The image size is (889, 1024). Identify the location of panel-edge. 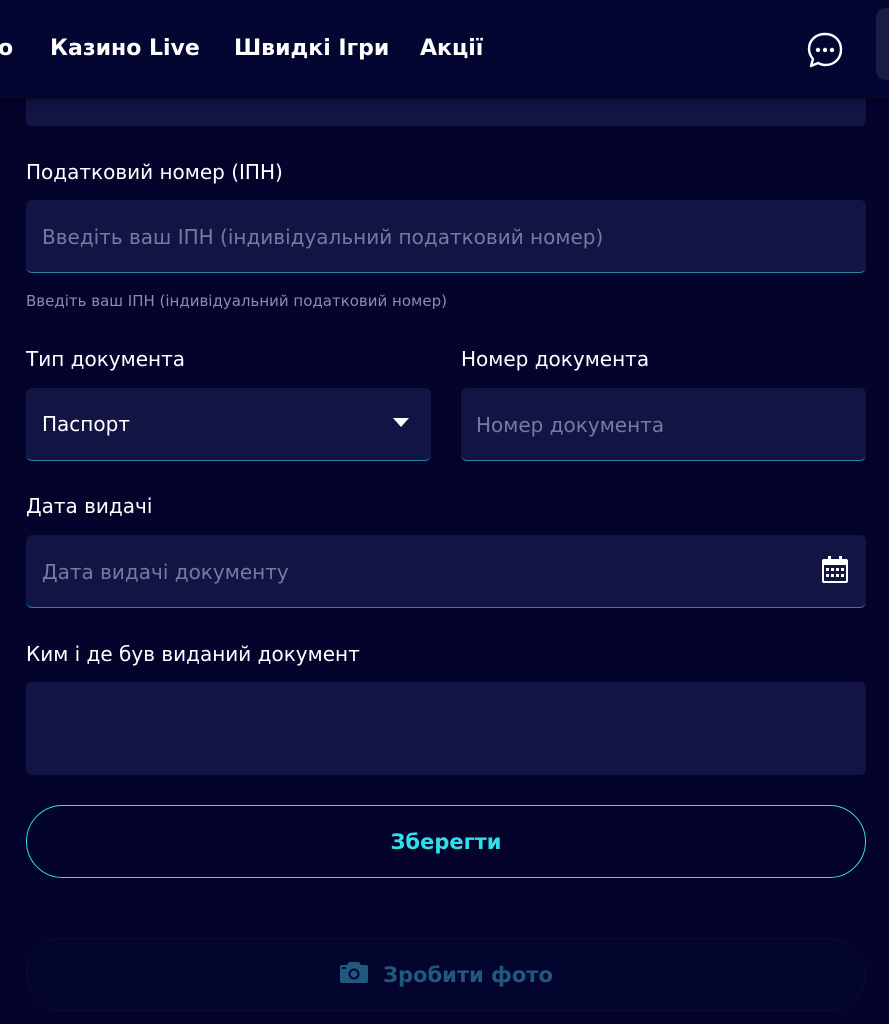
(882, 44).